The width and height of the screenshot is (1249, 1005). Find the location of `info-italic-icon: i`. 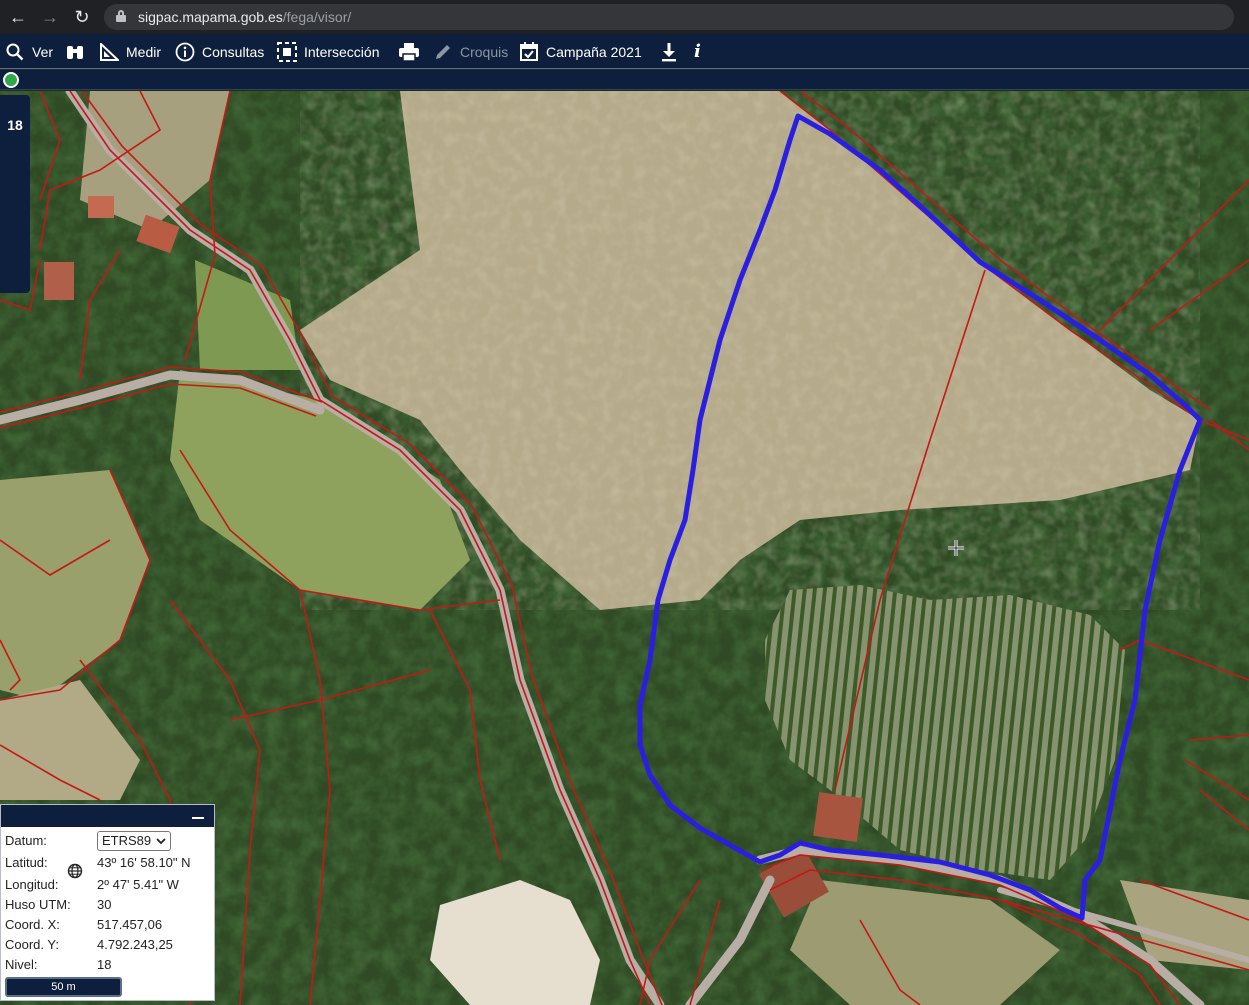

info-italic-icon: i is located at coordinates (697, 51).